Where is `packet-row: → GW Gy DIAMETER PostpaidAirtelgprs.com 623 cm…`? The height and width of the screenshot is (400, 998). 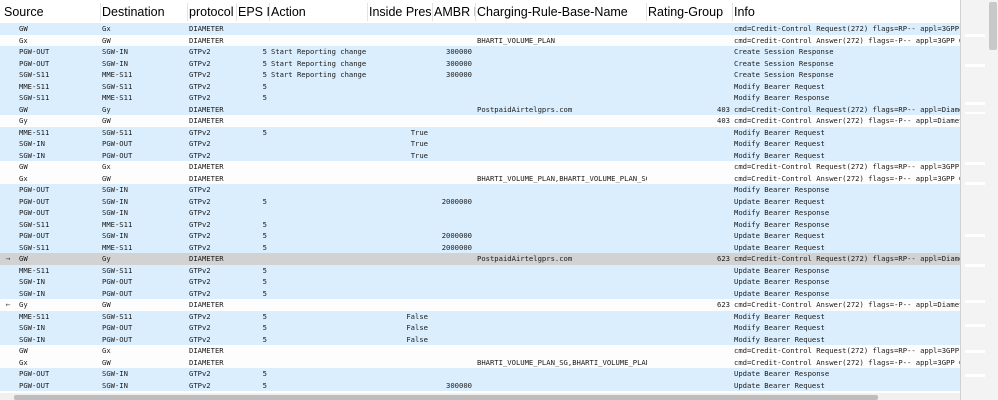
packet-row: → GW Gy DIAMETER PostpaidAirtelgprs.com 623 cm… is located at coordinates (480, 259).